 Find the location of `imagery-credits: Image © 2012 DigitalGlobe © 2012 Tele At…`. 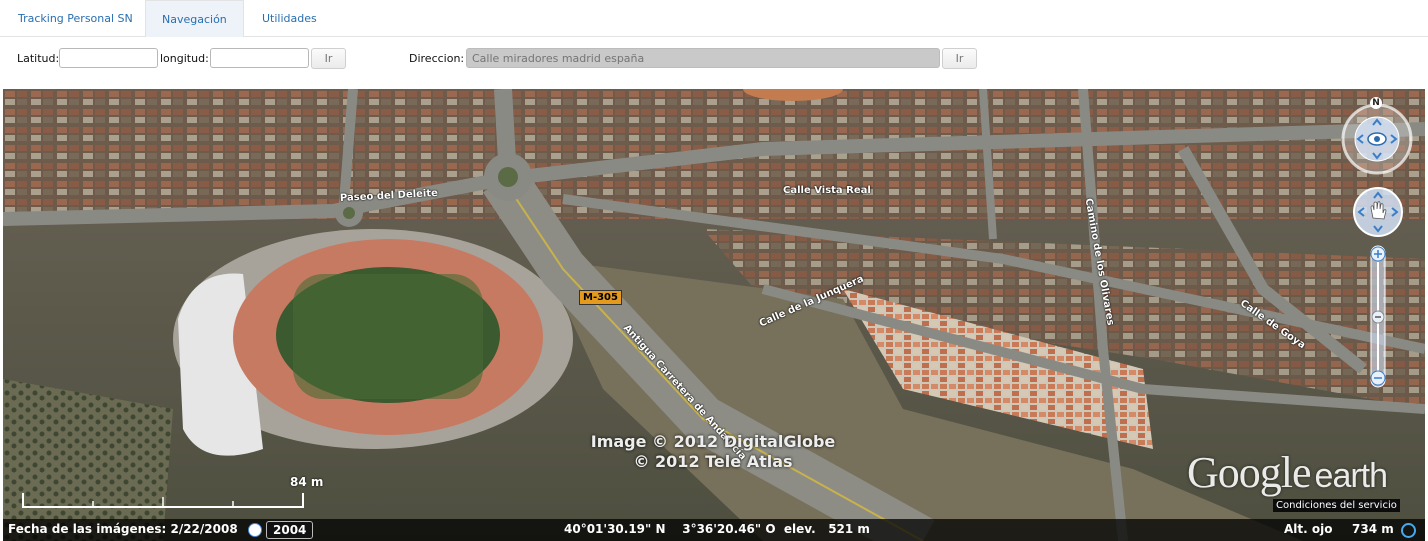

imagery-credits: Image © 2012 DigitalGlobe © 2012 Tele At… is located at coordinates (713, 452).